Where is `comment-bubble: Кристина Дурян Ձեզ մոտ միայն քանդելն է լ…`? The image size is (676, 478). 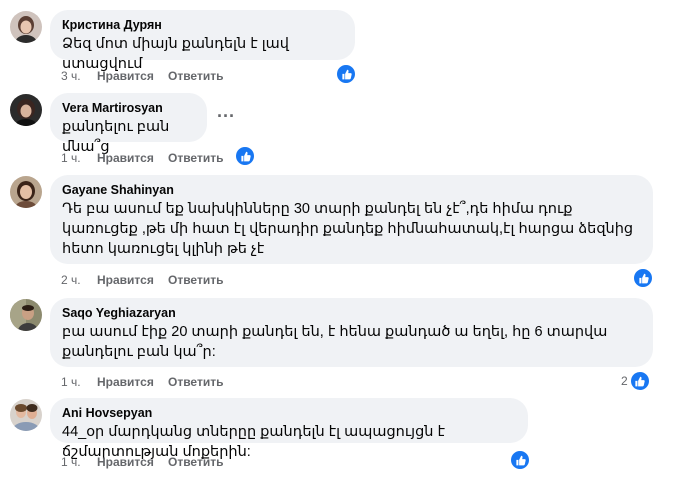 comment-bubble: Кристина Дурян Ձեզ մոտ միայն քանդելն է լ… is located at coordinates (202, 41).